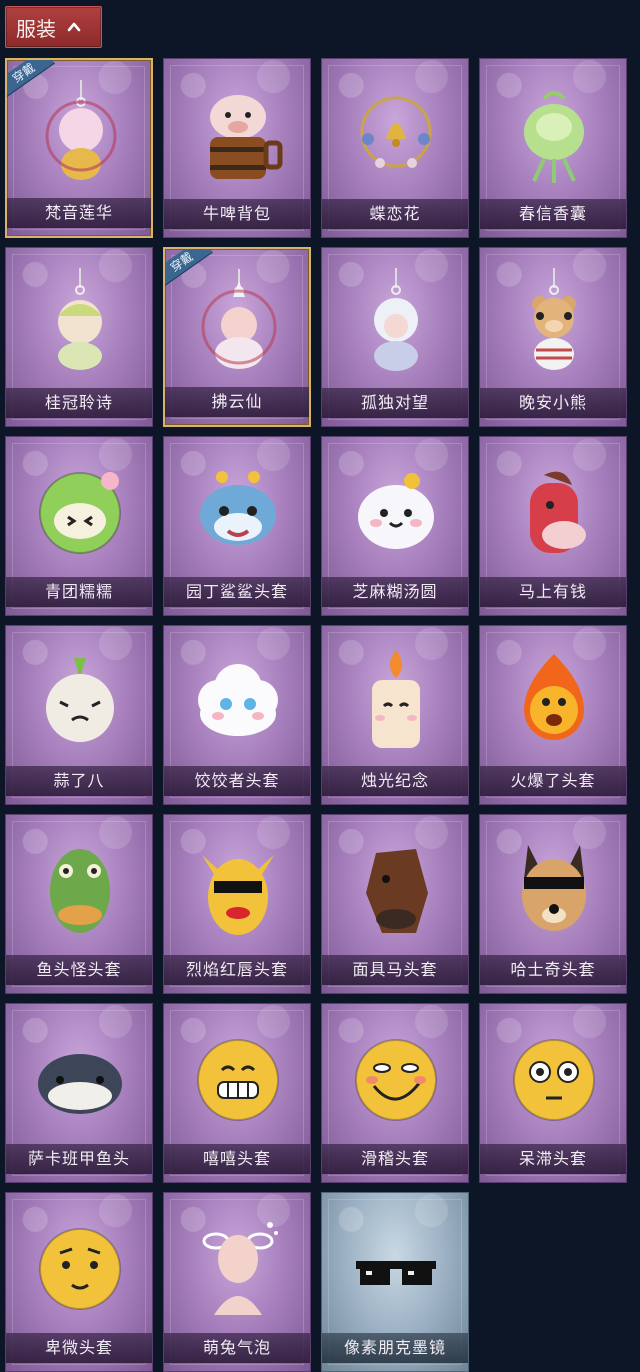 The width and height of the screenshot is (640, 1372). I want to click on item-card: 穿戴 梵音莲华, so click(79, 148).